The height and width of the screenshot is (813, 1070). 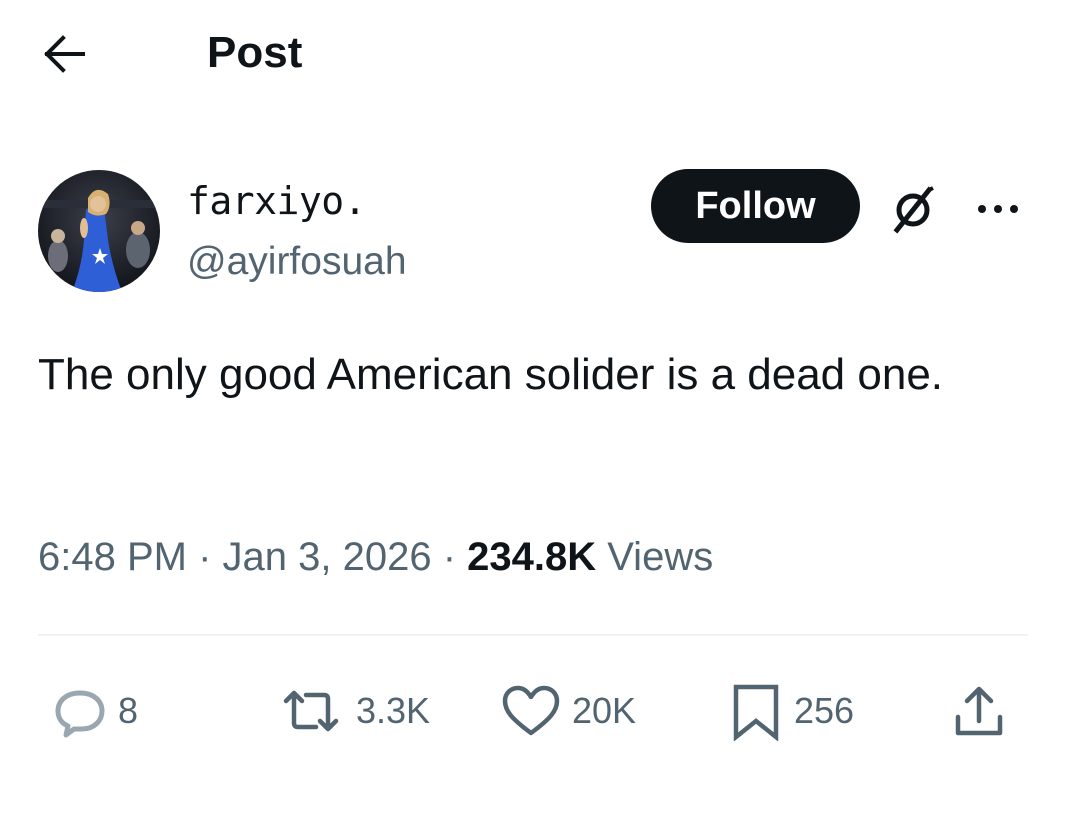 I want to click on more-options-button, so click(x=998, y=209).